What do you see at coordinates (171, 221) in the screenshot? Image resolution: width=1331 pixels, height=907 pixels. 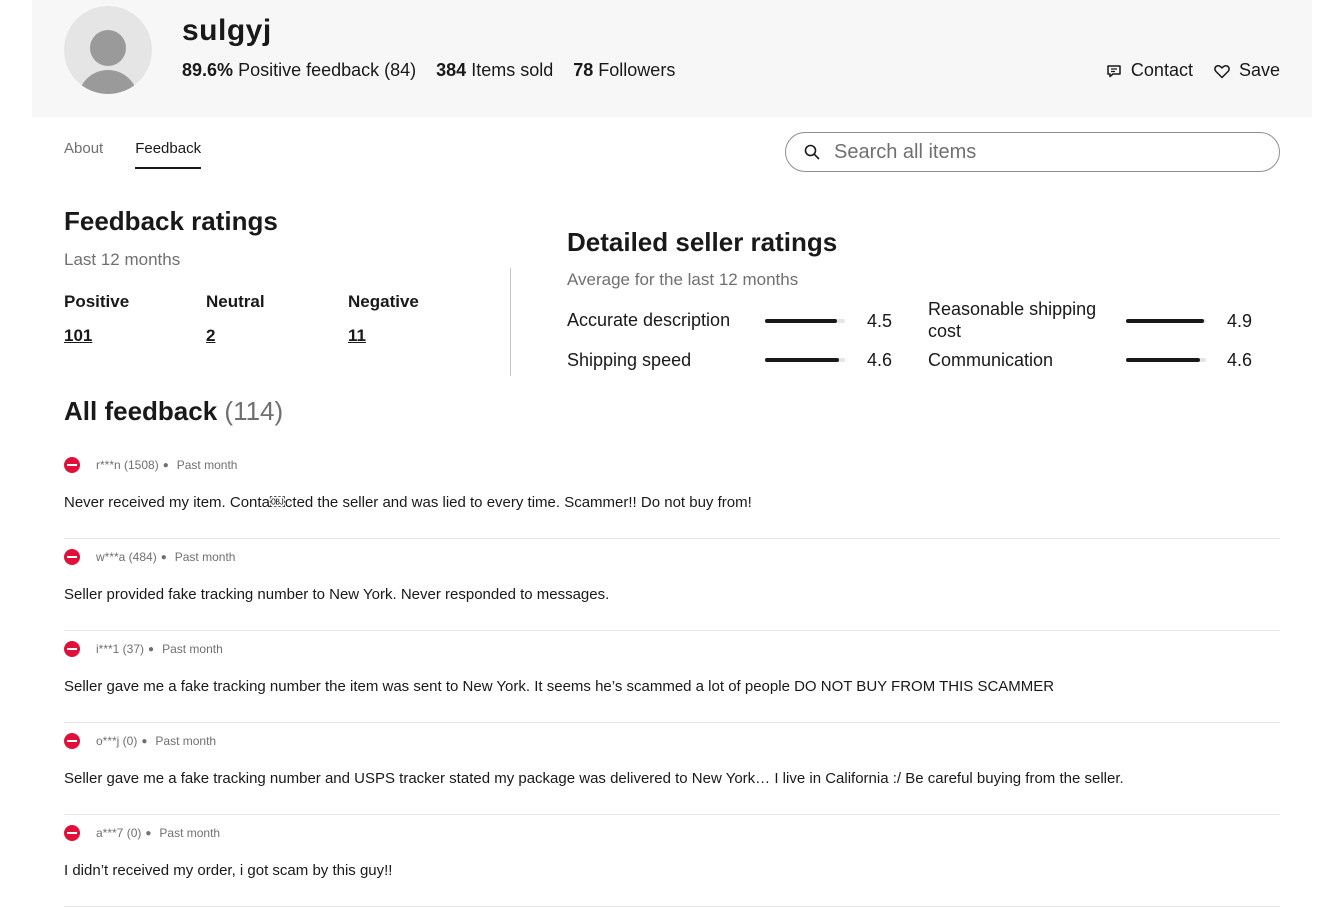 I see `feedback-ratings-title: Feedback ratings` at bounding box center [171, 221].